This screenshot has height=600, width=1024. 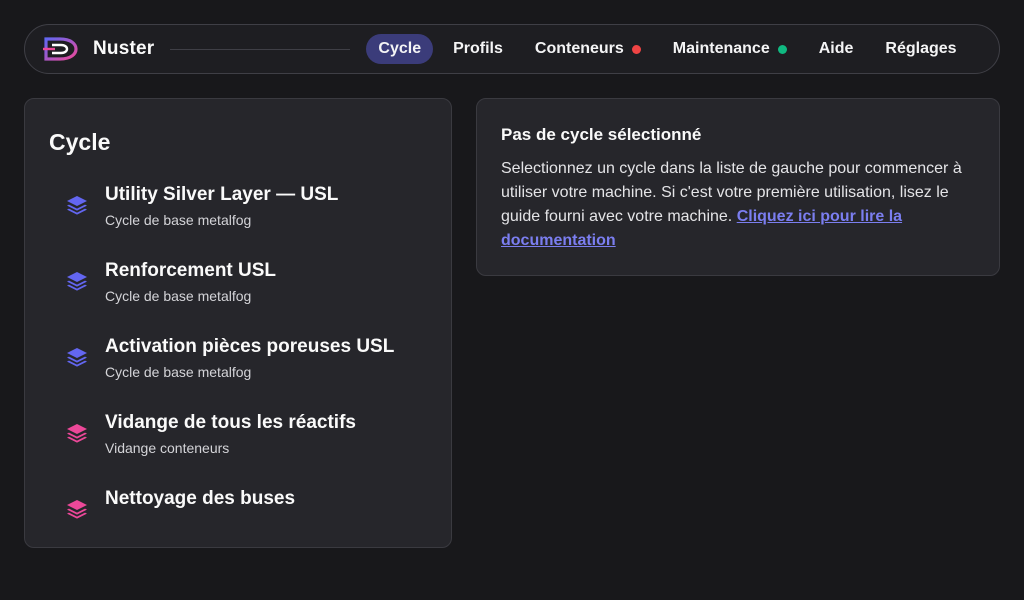 I want to click on status-dot-error, so click(x=636, y=49).